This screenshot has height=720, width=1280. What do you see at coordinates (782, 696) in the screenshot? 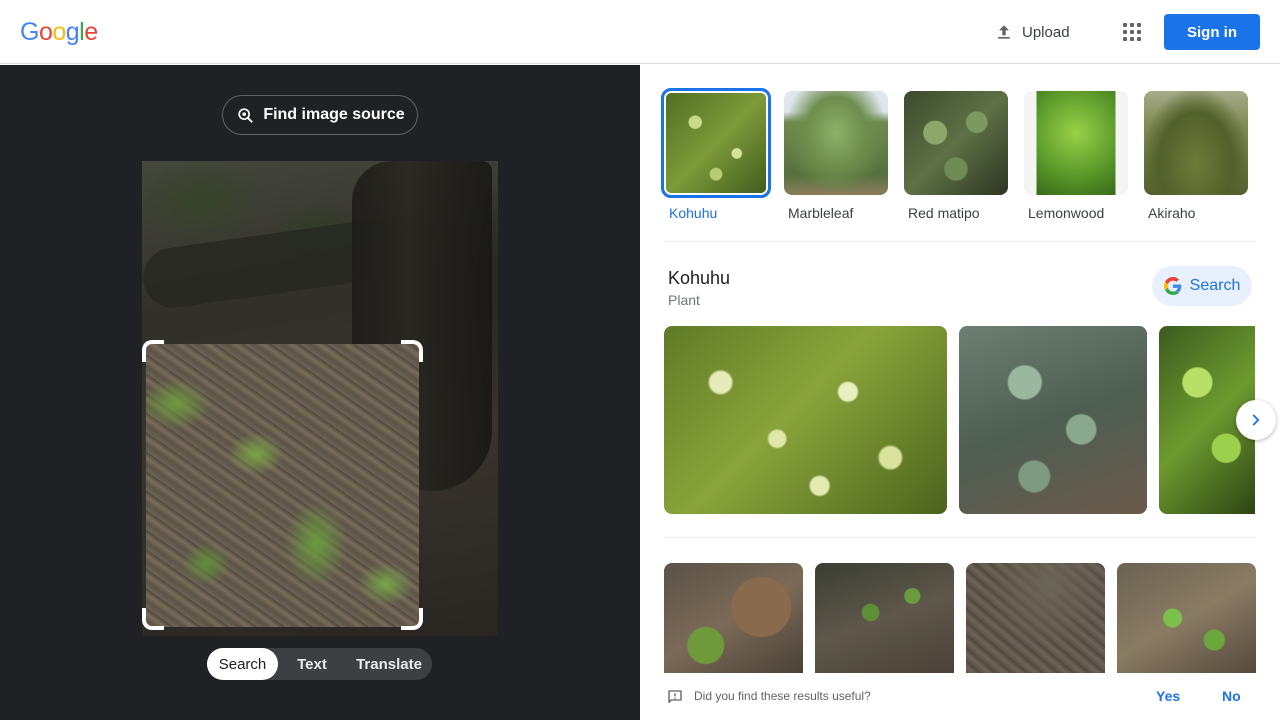
I see `feedback-question: Did you find these results useful?` at bounding box center [782, 696].